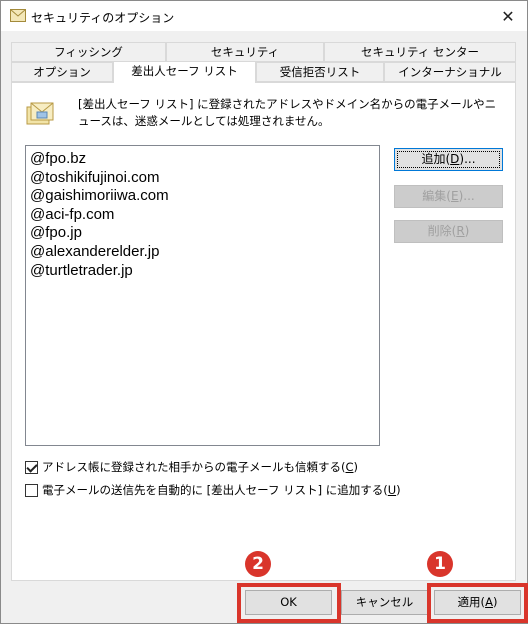  I want to click on button-label: キャンセル, so click(384, 602).